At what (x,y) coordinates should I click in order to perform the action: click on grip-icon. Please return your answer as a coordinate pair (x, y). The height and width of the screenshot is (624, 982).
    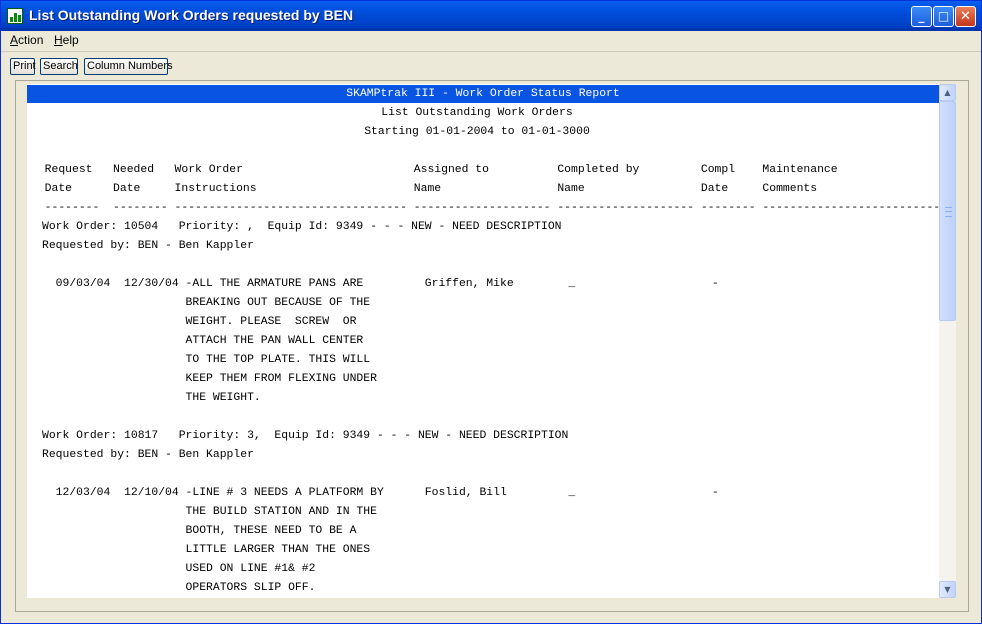
    Looking at the image, I should click on (948, 212).